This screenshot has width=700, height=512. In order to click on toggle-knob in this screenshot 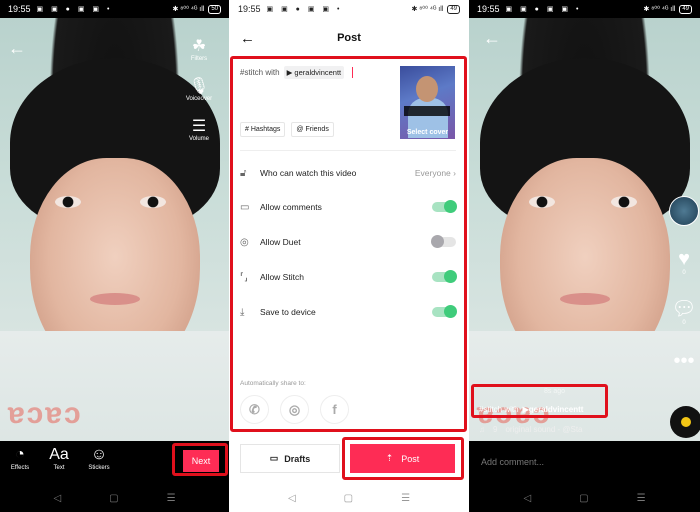, I will do `click(450, 276)`.